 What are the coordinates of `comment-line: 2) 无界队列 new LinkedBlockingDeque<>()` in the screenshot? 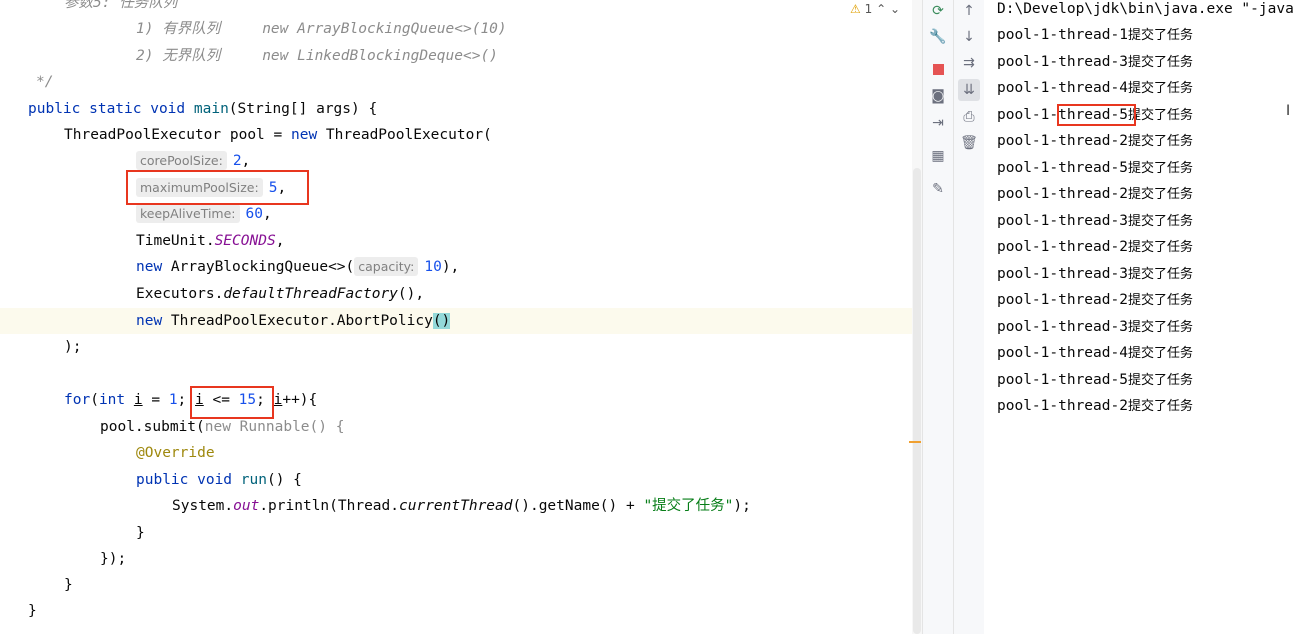 It's located at (317, 56).